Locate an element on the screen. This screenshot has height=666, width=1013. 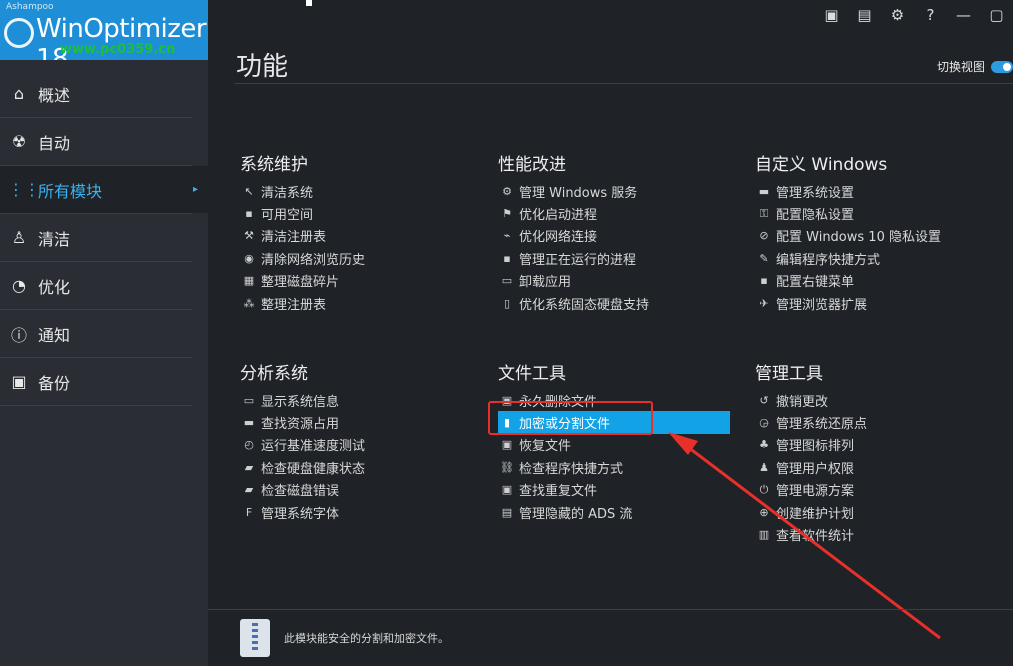
group-title: 分析系统 is located at coordinates (274, 374).